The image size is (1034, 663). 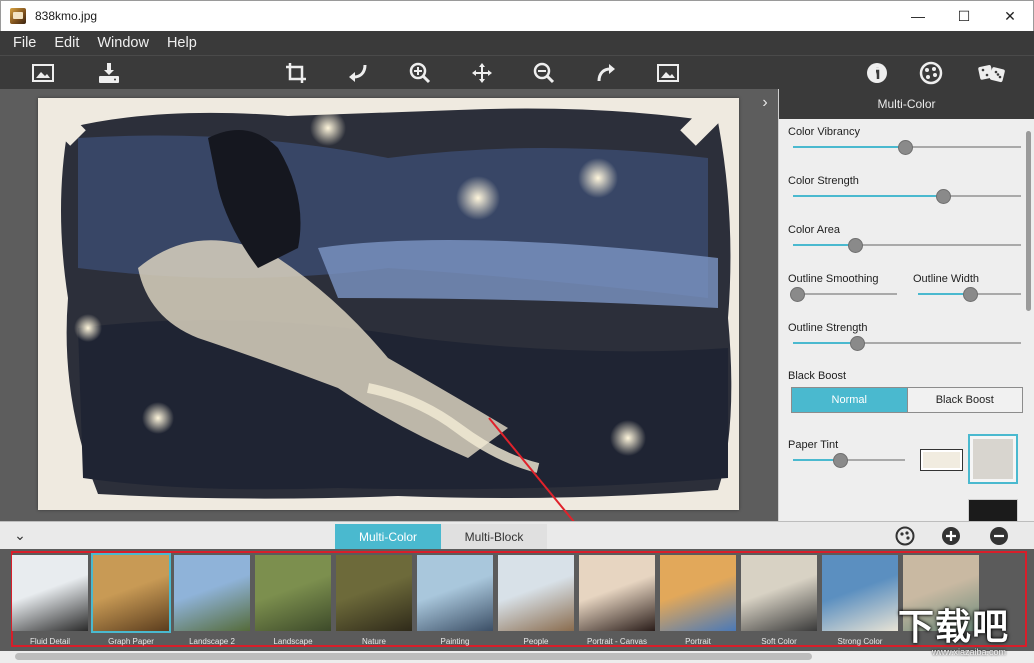 I want to click on outline-width-slider, so click(x=969, y=294).